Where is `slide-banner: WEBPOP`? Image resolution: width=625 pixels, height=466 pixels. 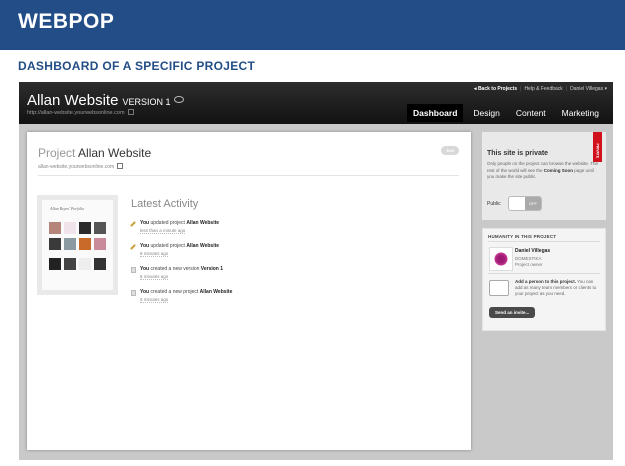 slide-banner: WEBPOP is located at coordinates (312, 25).